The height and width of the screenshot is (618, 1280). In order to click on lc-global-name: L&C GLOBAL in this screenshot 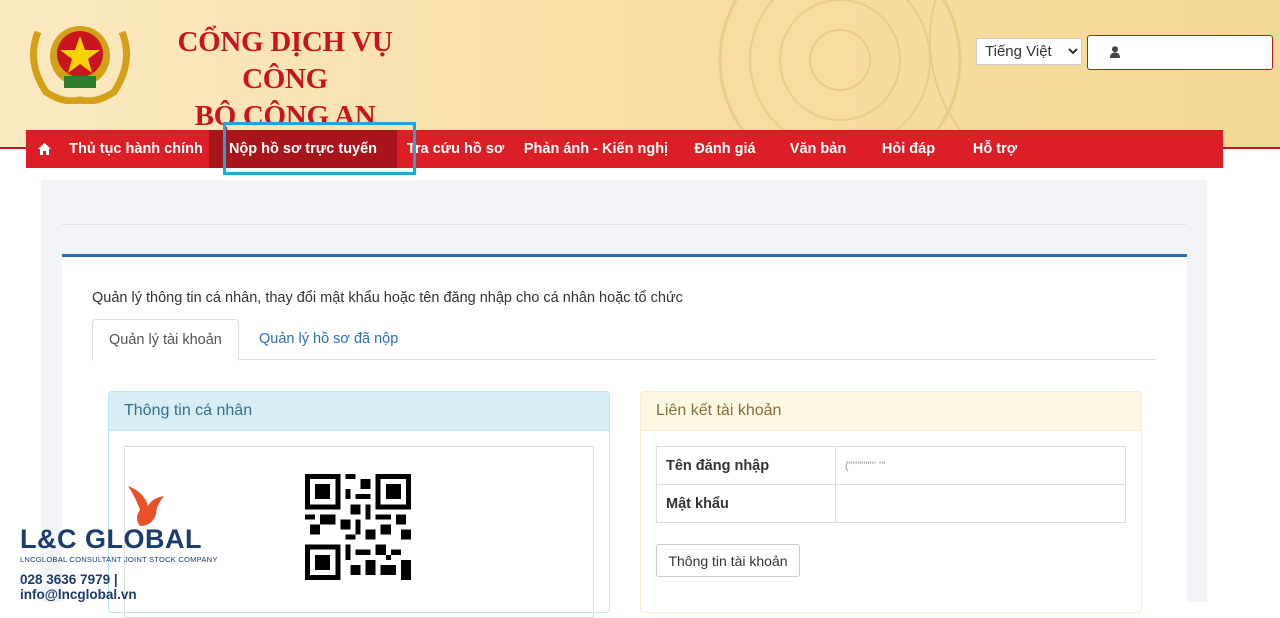, I will do `click(111, 539)`.